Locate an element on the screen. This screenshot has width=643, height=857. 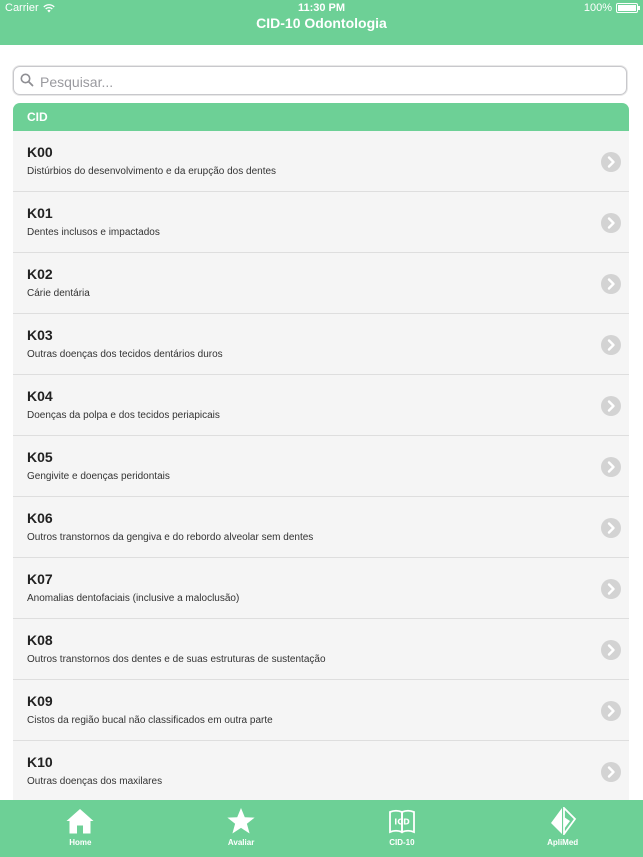
tab-aplimed: ApliMed is located at coordinates (562, 828).